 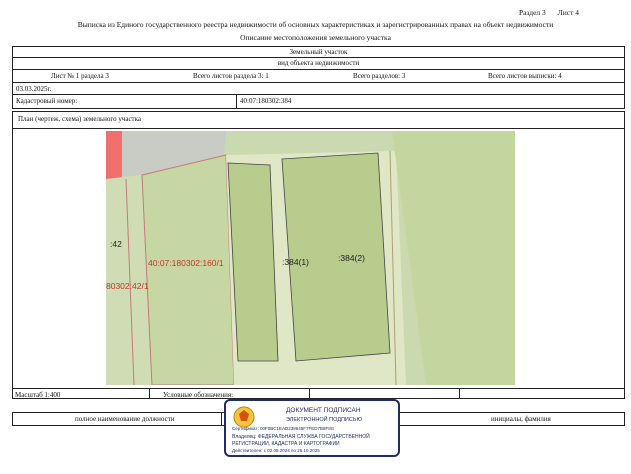 What do you see at coordinates (324, 420) in the screenshot?
I see `stamp-subtitle: ЭЛЕКТРОННОЙ ПОДПИСЬЮ` at bounding box center [324, 420].